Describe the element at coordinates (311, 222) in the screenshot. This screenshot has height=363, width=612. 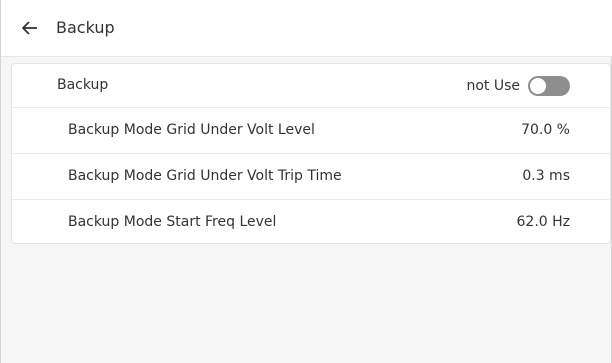
I see `setting-row-start-freq-level: Backup Mode Start Freq Level 62.0 Hz` at that location.